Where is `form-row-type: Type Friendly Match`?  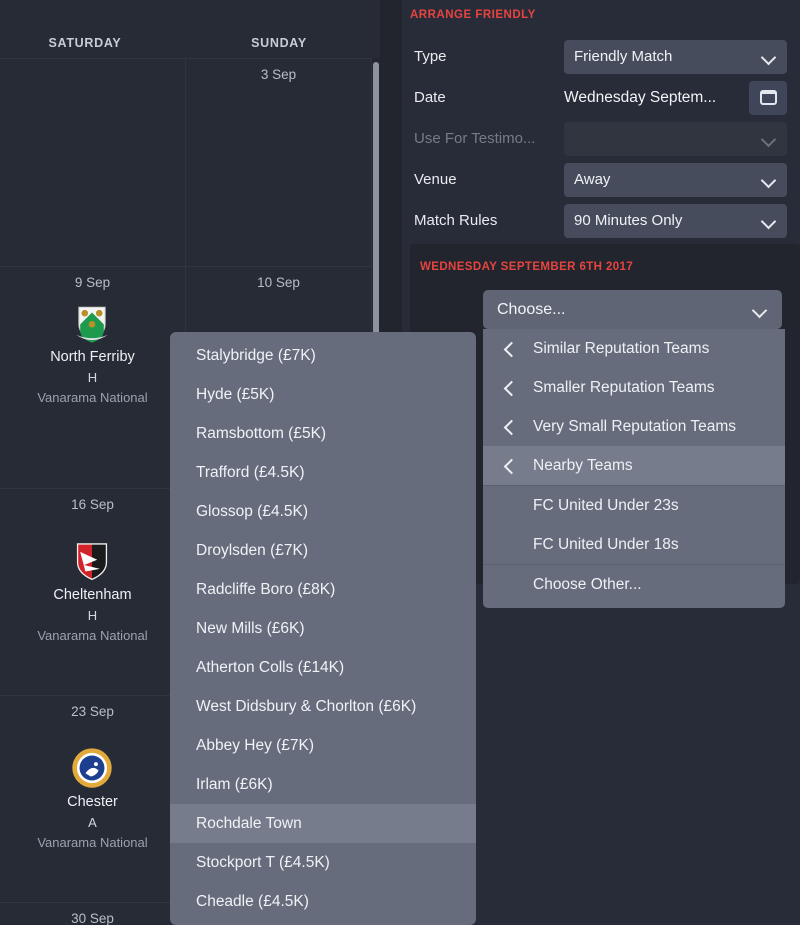 form-row-type: Type Friendly Match is located at coordinates (601, 56).